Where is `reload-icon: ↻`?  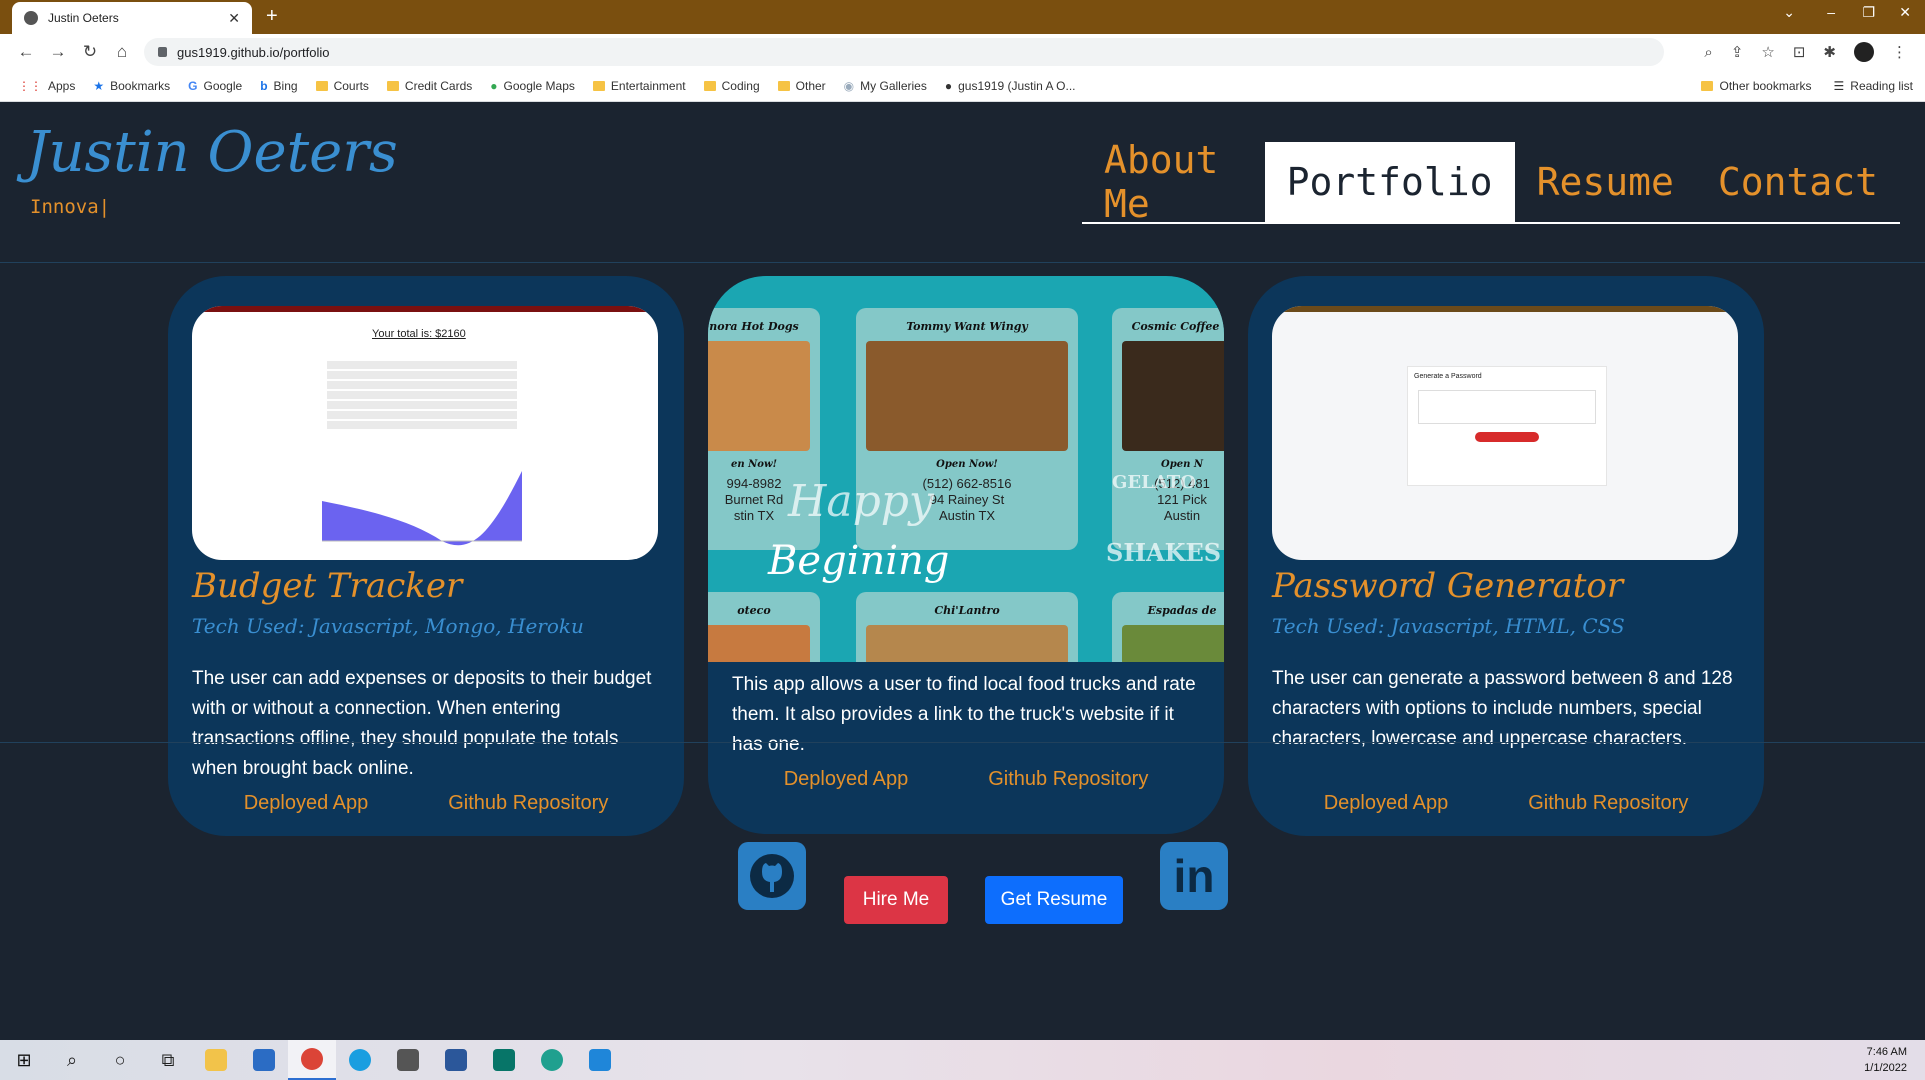
reload-icon: ↻ is located at coordinates (90, 52).